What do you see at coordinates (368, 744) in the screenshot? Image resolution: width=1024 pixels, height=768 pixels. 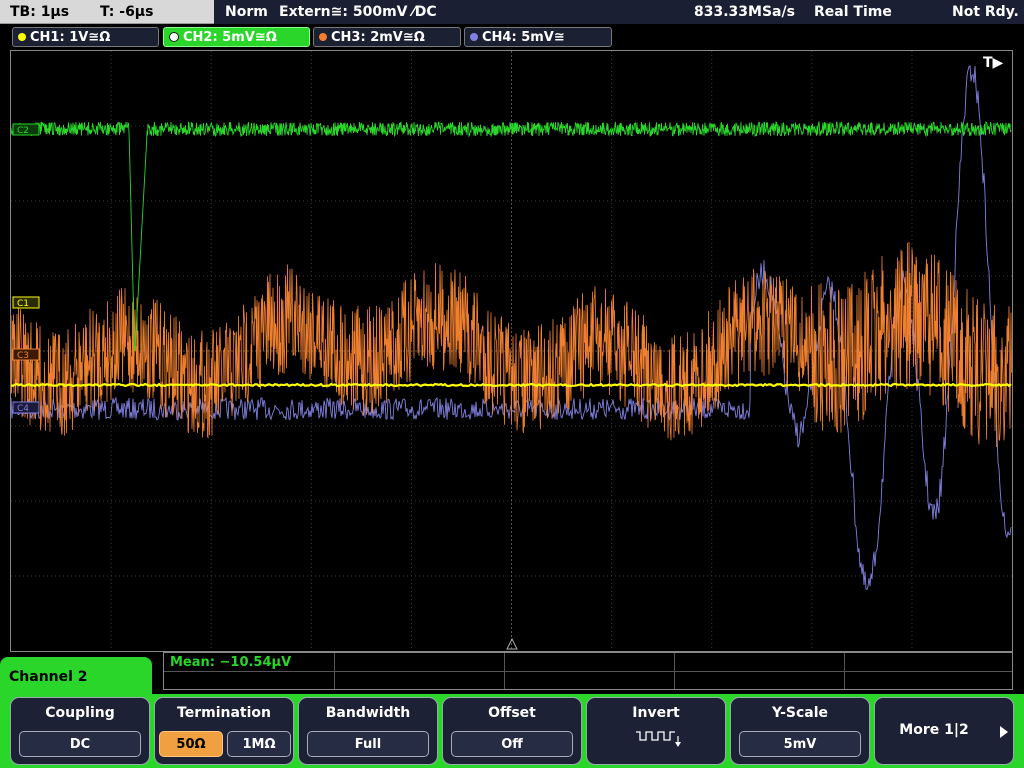 I see `bandwidth-value: Full` at bounding box center [368, 744].